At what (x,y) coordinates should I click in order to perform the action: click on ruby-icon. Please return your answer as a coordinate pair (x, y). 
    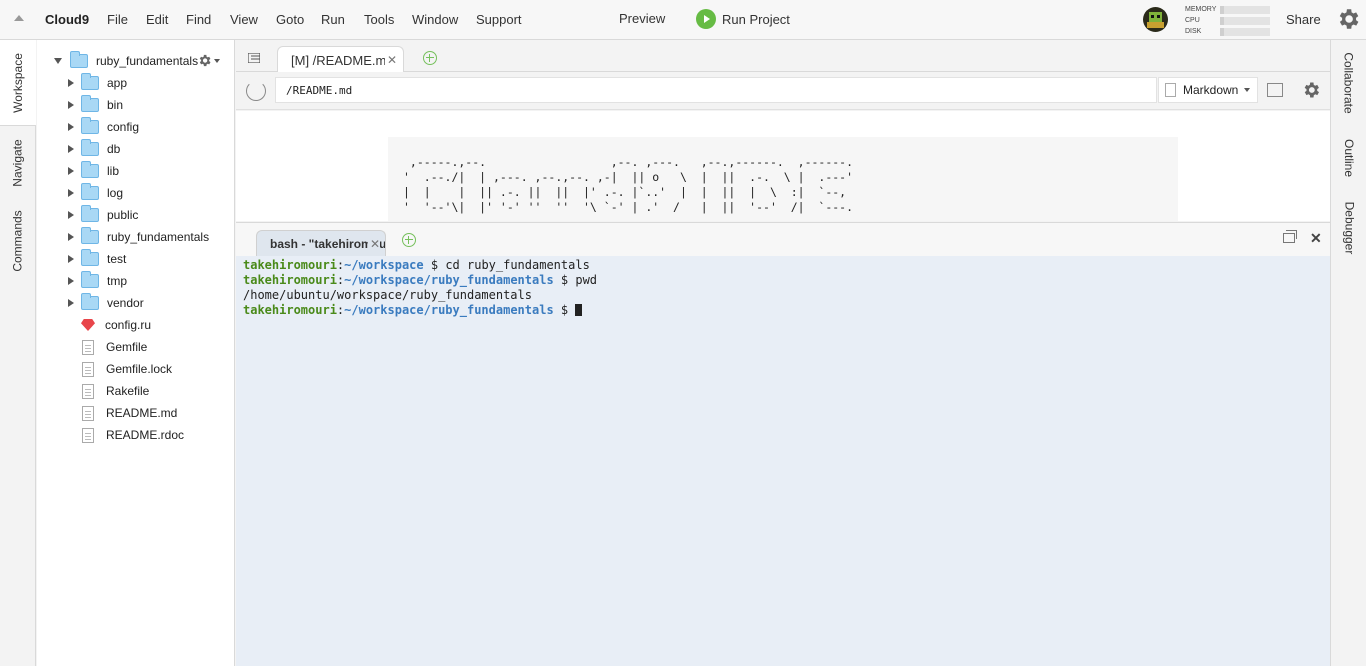
    Looking at the image, I should click on (88, 325).